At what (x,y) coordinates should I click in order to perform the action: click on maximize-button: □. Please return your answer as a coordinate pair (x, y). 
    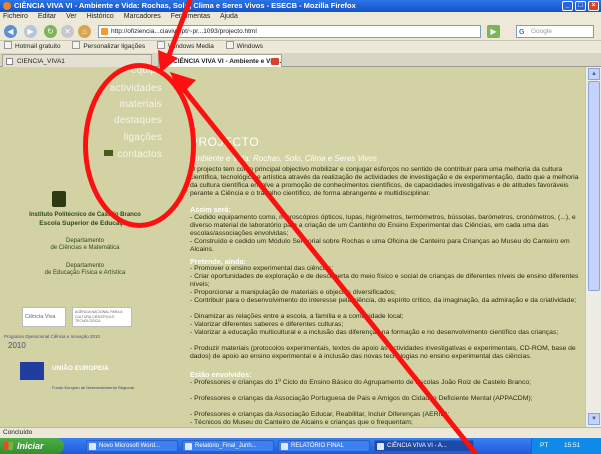
    Looking at the image, I should click on (580, 6).